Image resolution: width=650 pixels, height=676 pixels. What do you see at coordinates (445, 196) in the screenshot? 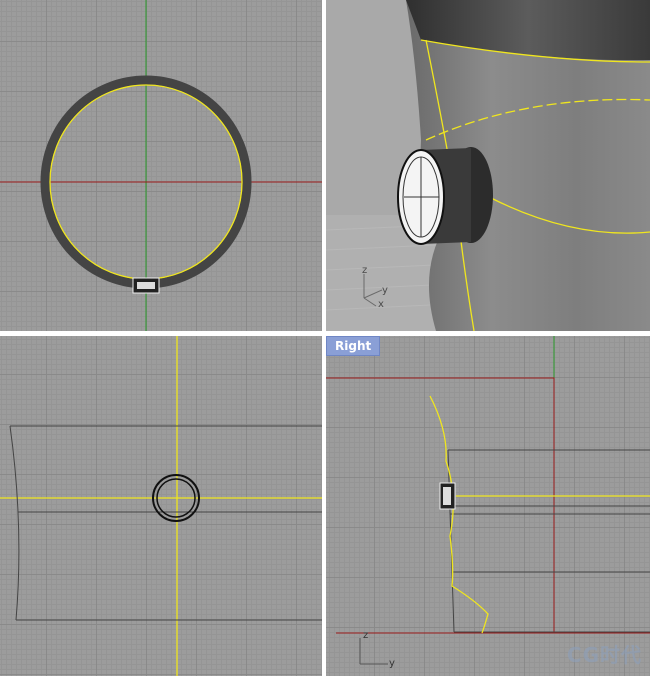
I see `button-cylinder` at bounding box center [445, 196].